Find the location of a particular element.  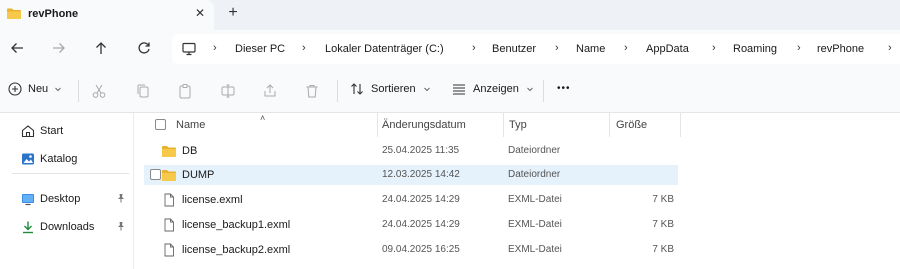

paste-icon is located at coordinates (185, 91).